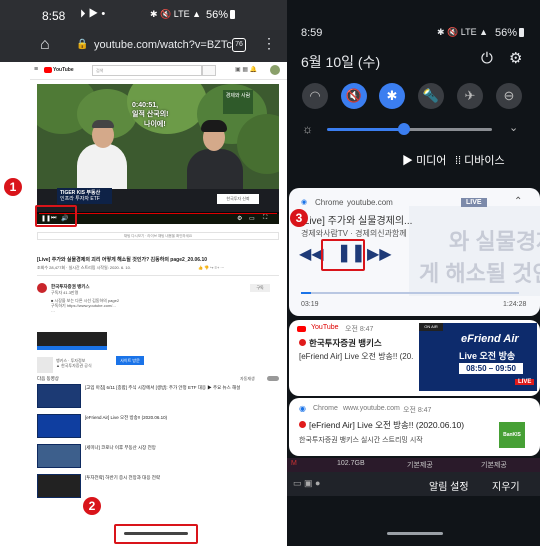 This screenshot has height=546, width=540. What do you see at coordinates (238, 267) in the screenshot?
I see `like-share-row: 👍 👎 ↪ ≡+ ⋯` at bounding box center [238, 267].